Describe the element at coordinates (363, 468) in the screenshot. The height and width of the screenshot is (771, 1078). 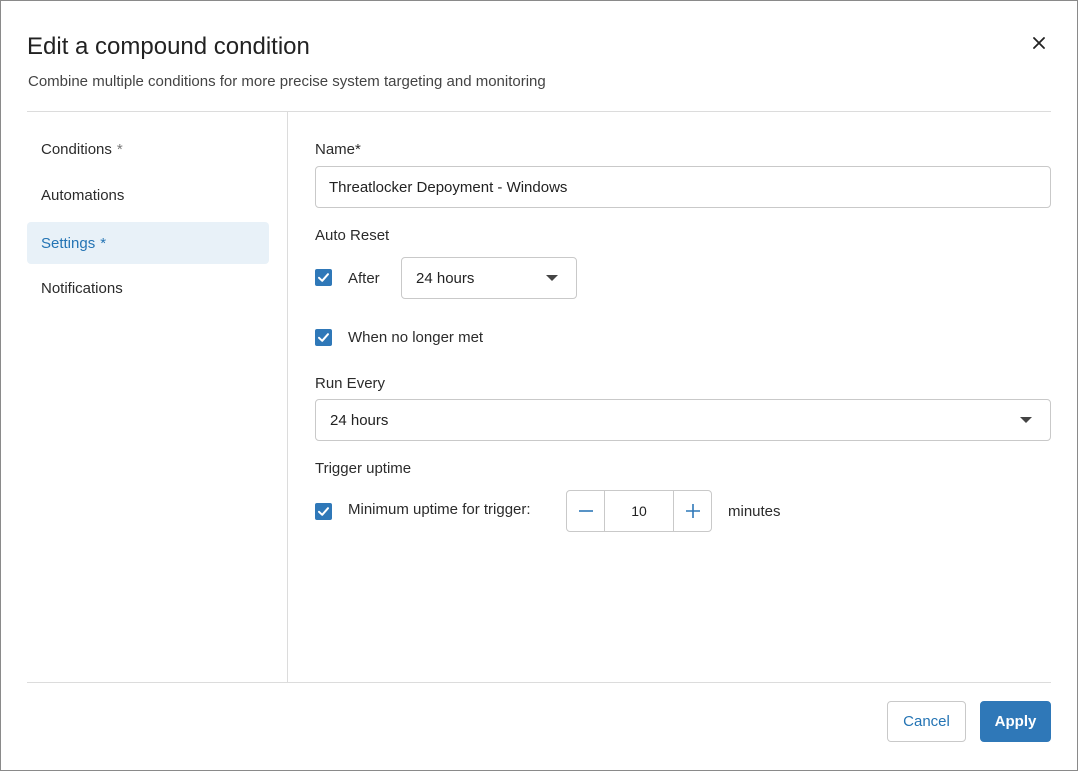
I see `trigger-uptime-label: Trigger uptime` at that location.